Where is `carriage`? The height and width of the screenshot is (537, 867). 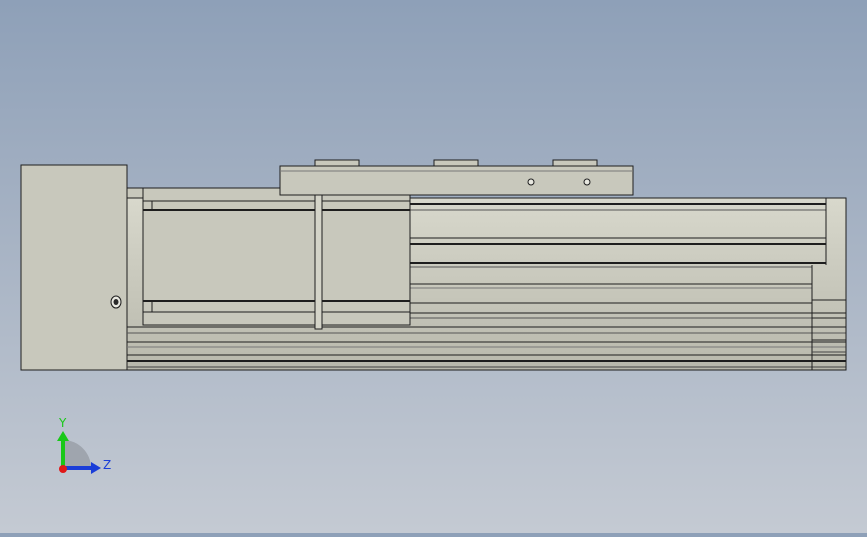 carriage is located at coordinates (276, 256).